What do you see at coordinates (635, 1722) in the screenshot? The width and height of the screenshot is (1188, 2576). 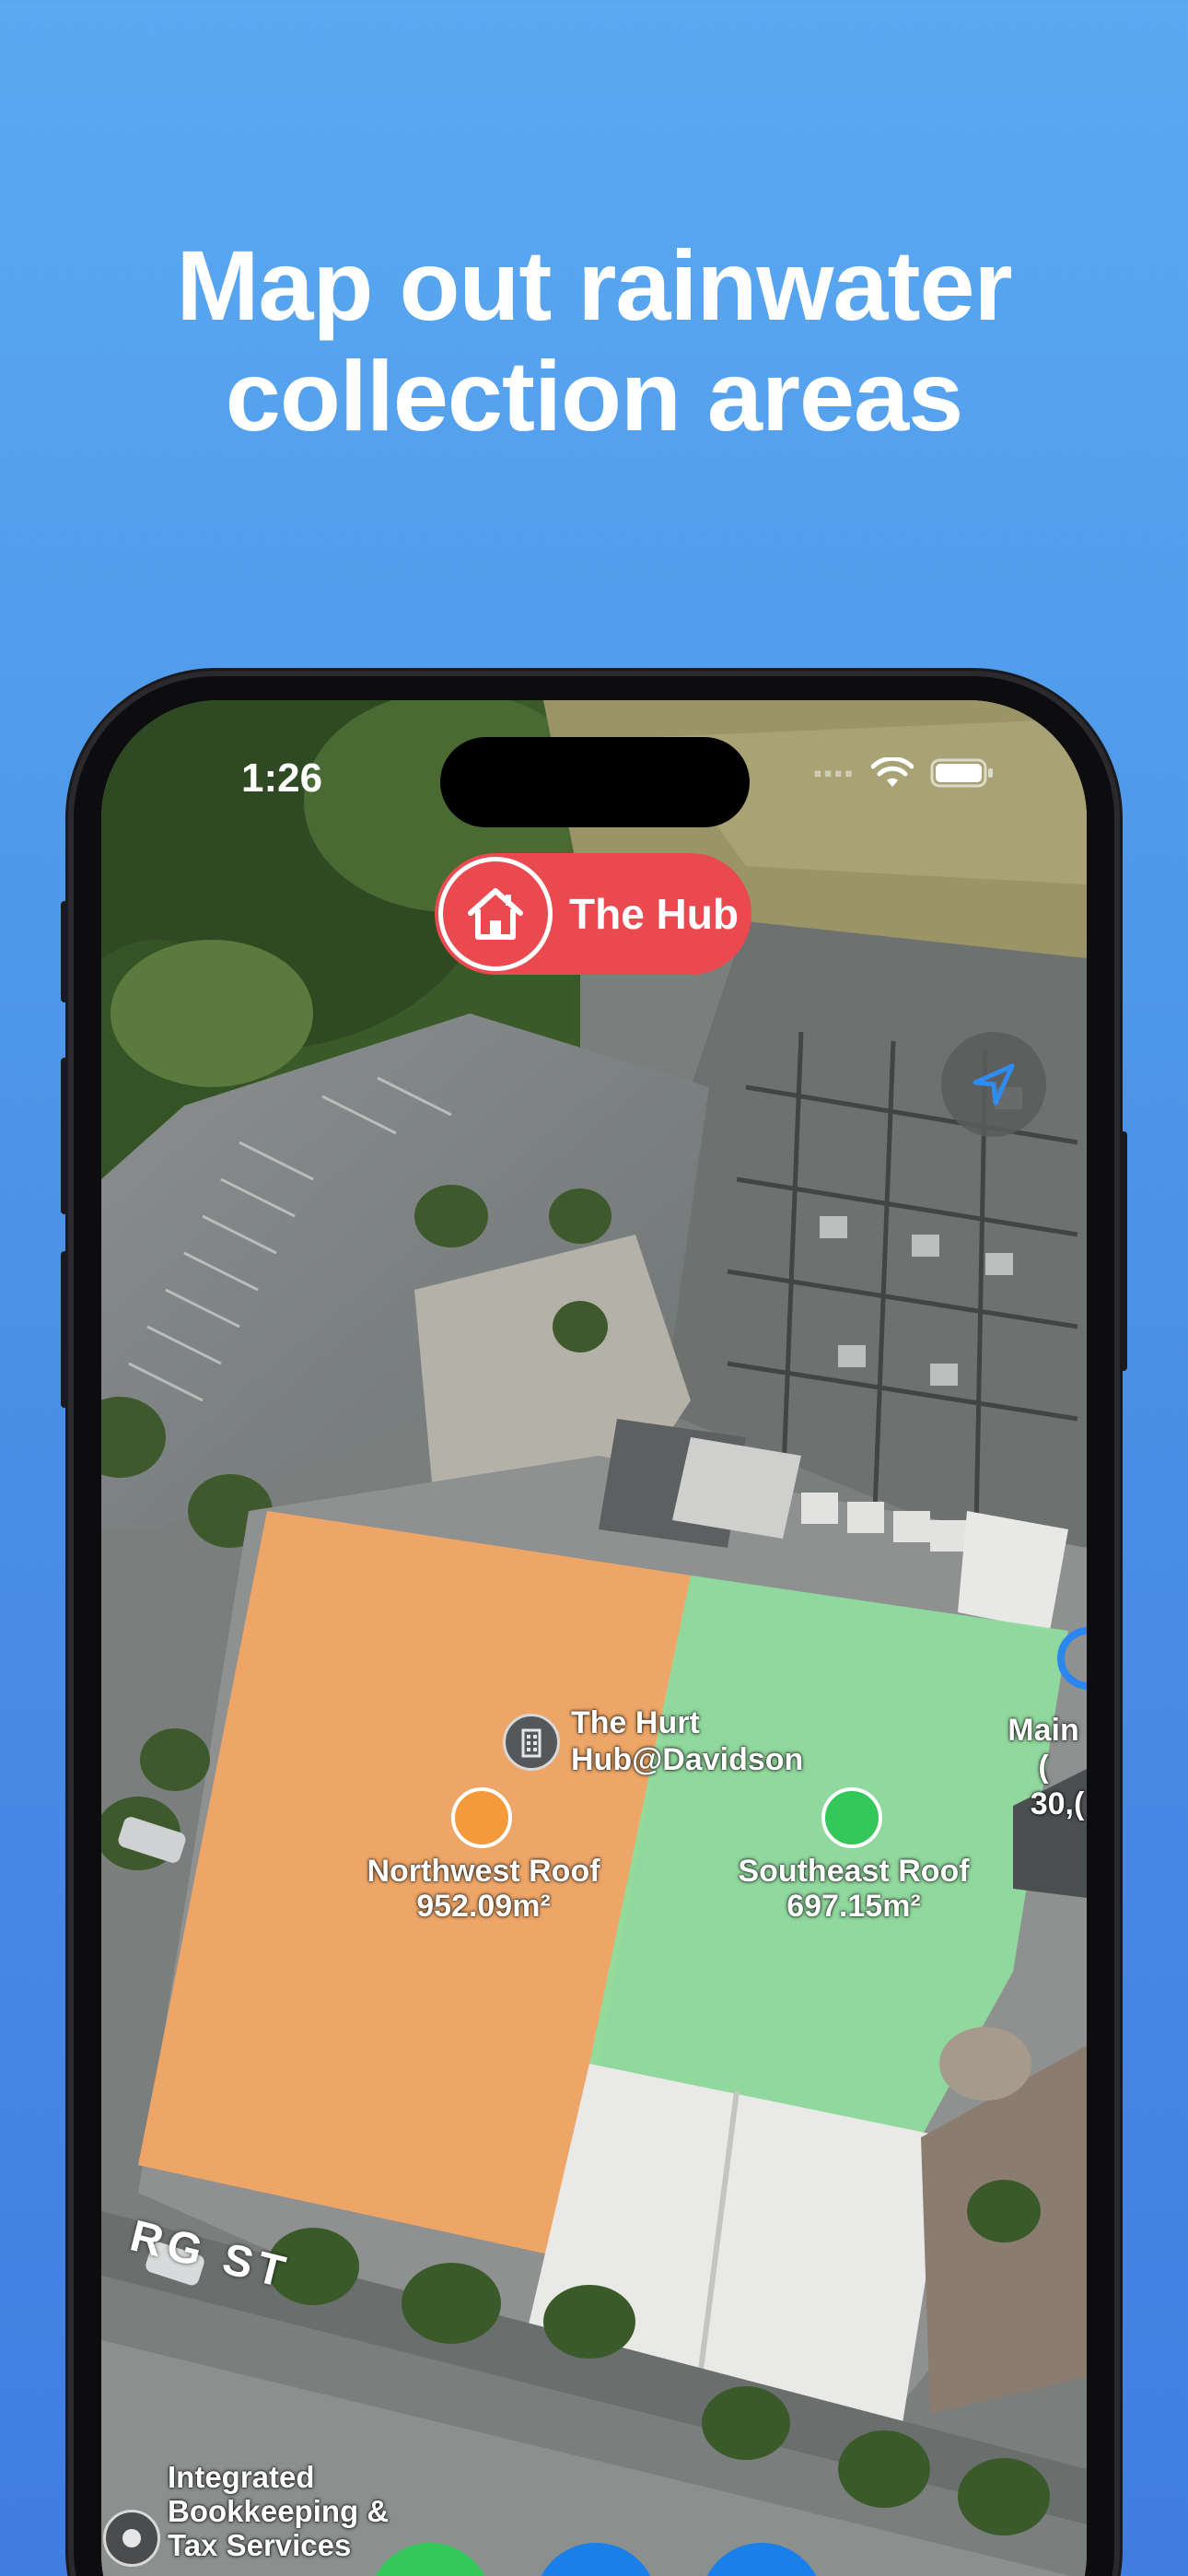 I see `poi-building-line-1: The Hurt` at bounding box center [635, 1722].